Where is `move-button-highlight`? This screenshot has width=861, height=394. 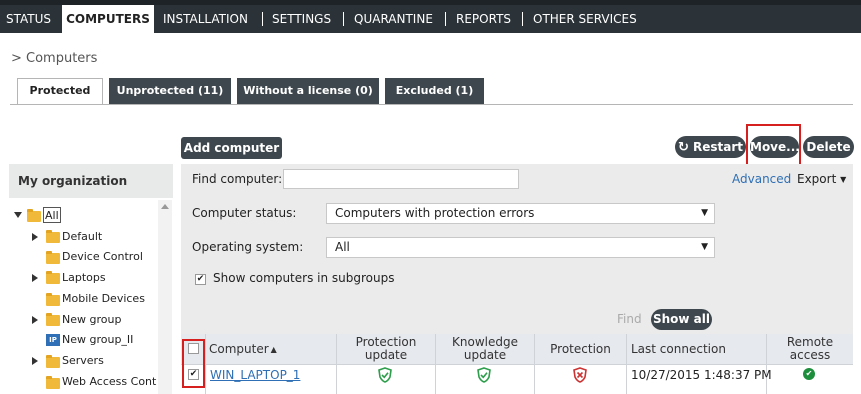 move-button-highlight is located at coordinates (773, 146).